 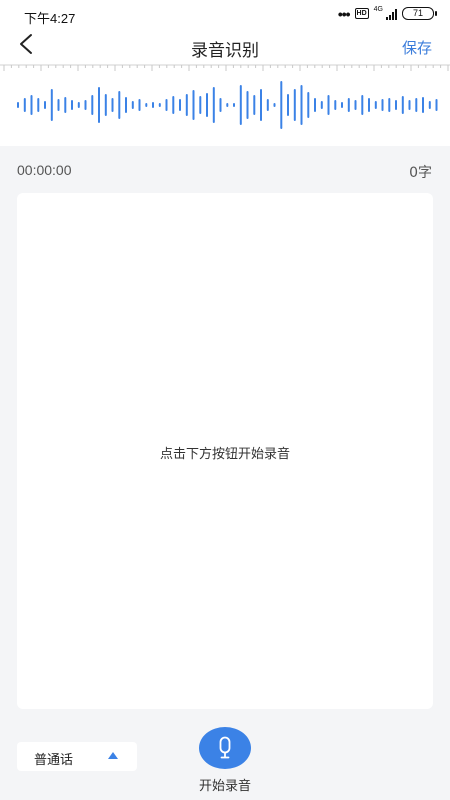 What do you see at coordinates (44, 170) in the screenshot?
I see `elapsed-time: 00:00:00` at bounding box center [44, 170].